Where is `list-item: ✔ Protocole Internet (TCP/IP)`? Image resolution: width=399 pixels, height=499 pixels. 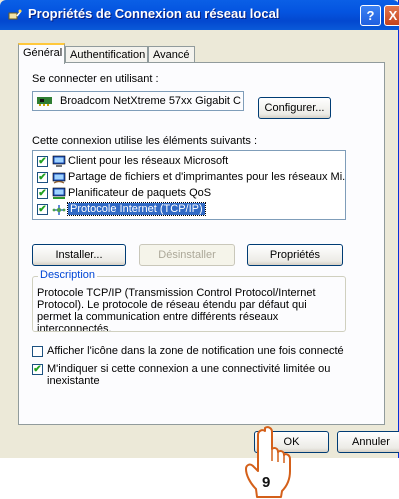 list-item: ✔ Protocole Internet (TCP/IP) is located at coordinates (189, 209).